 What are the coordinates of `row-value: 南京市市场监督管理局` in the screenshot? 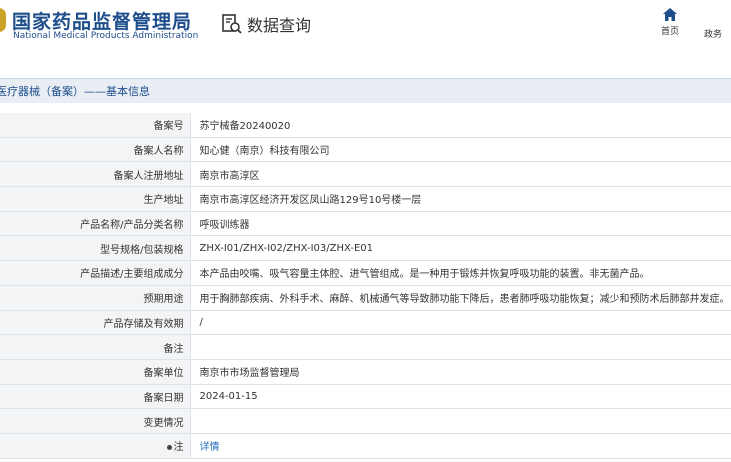 It's located at (460, 372).